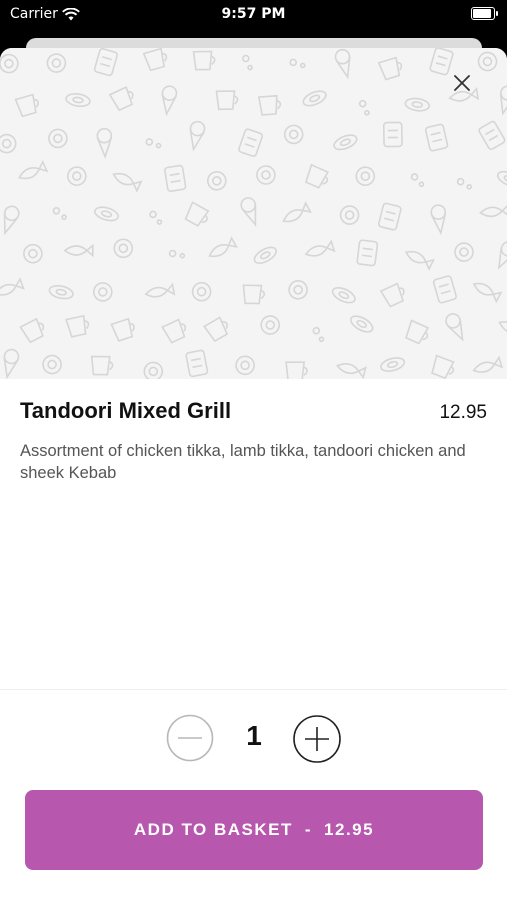  What do you see at coordinates (463, 412) in the screenshot?
I see `item-price: 12.95` at bounding box center [463, 412].